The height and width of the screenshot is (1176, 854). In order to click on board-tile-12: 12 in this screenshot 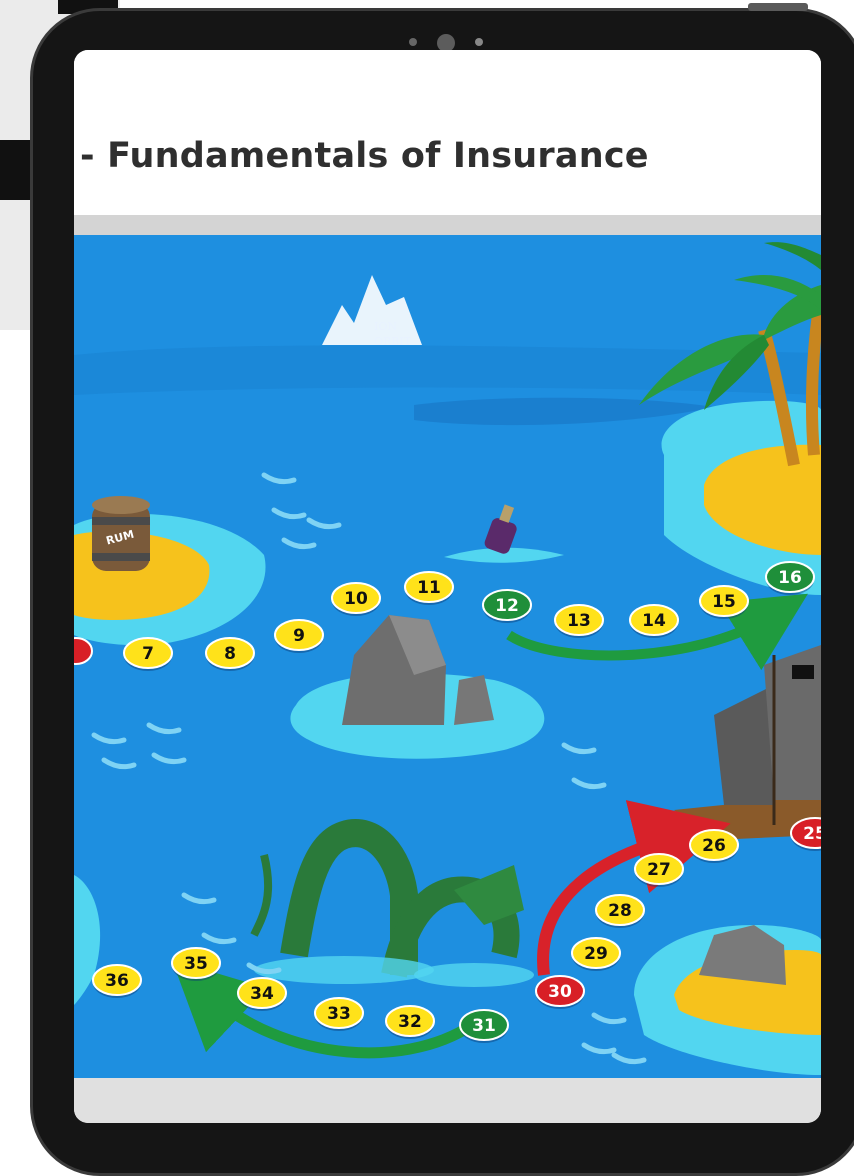, I will do `click(507, 606)`.